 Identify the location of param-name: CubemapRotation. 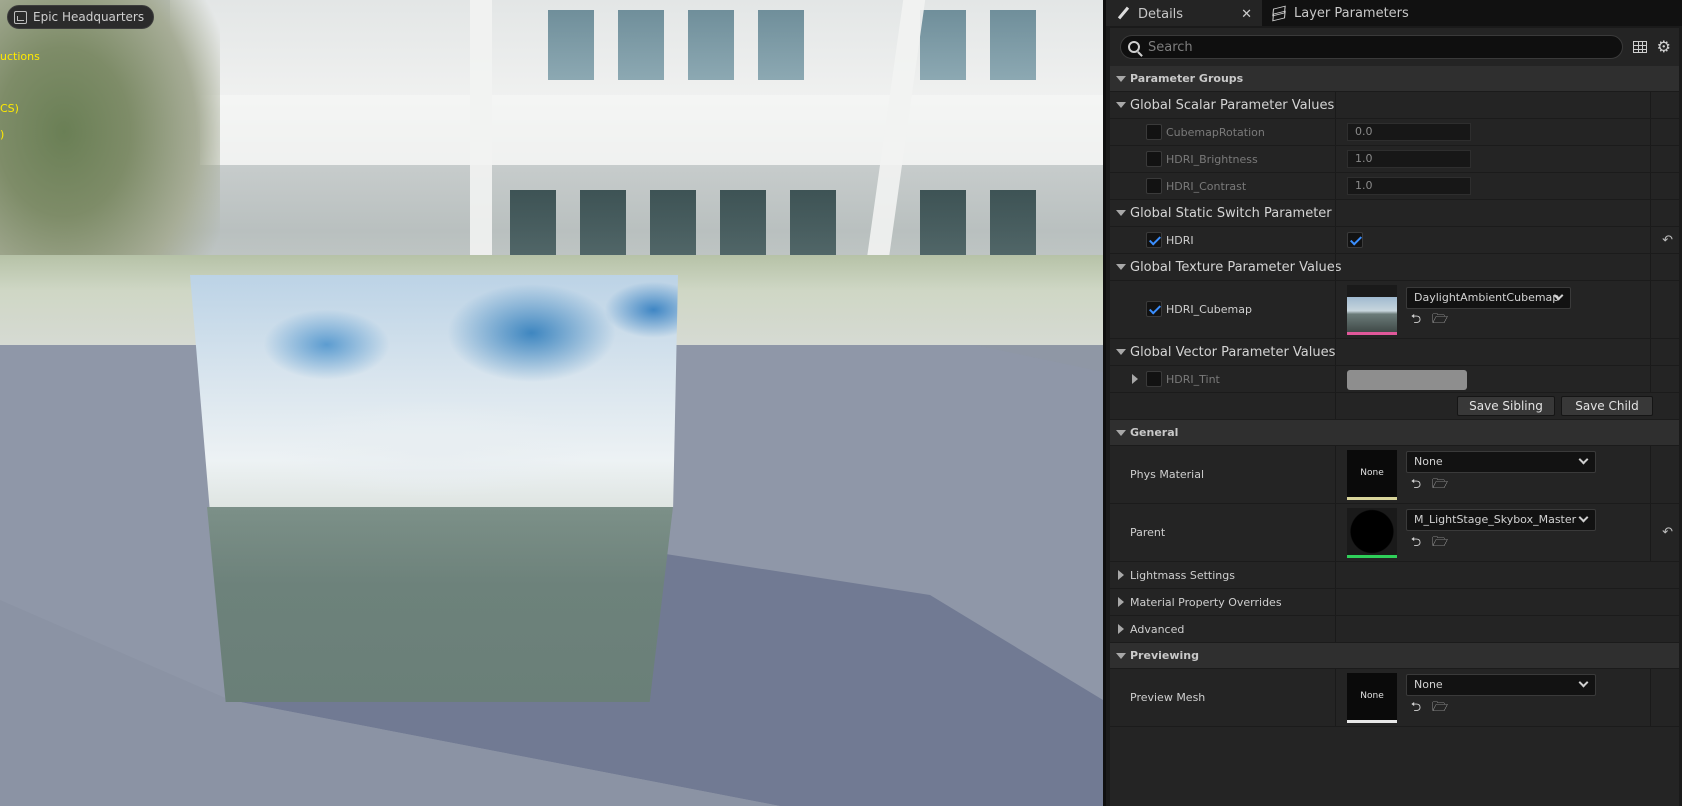
(1215, 132).